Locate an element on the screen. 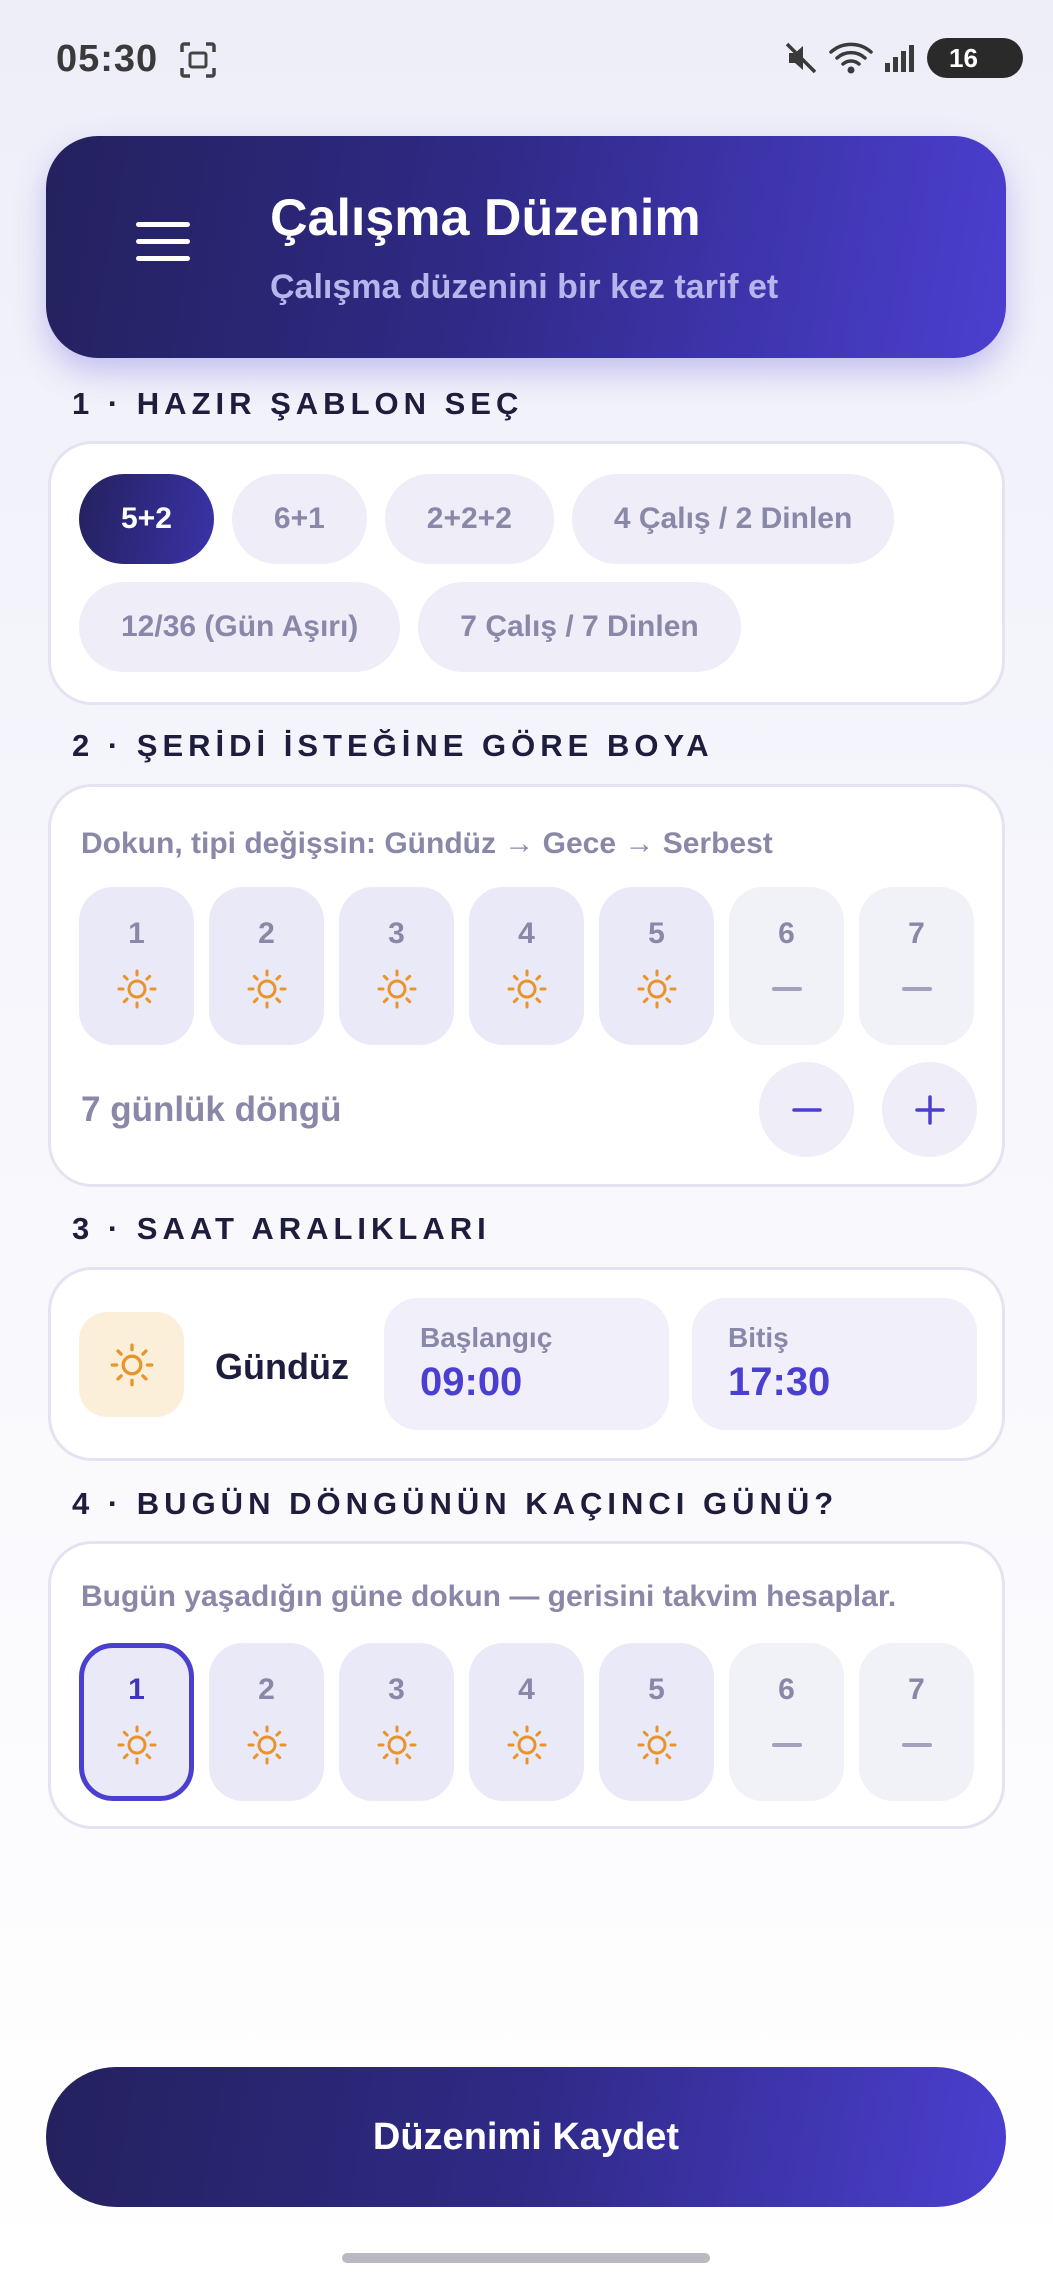  increase-cycle-button is located at coordinates (929, 1109).